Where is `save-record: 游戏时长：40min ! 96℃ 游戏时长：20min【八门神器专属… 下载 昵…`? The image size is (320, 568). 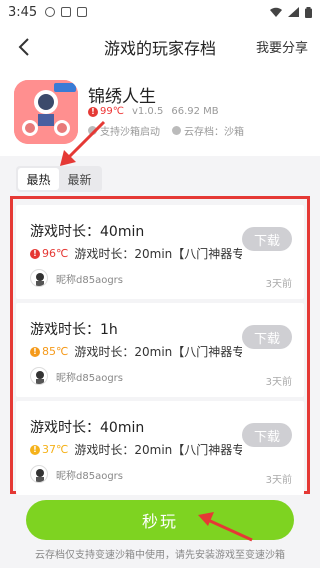
save-record: 游戏时长：40min ! 96℃ 游戏时长：20min【八门神器专属… 下载 昵… is located at coordinates (160, 252).